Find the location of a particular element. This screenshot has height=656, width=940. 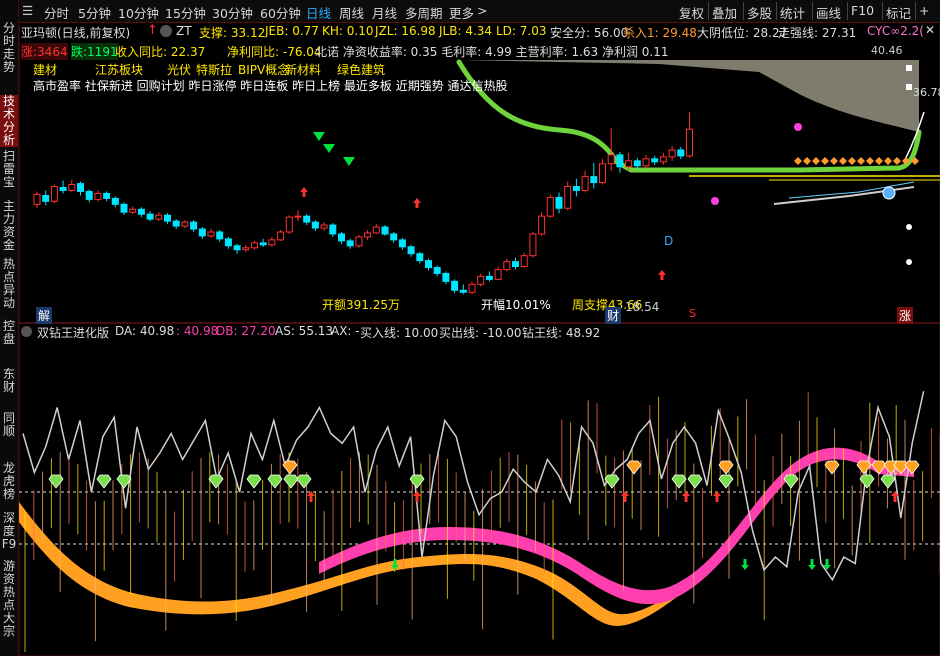

toolbar-button-7: + is located at coordinates (924, 10).